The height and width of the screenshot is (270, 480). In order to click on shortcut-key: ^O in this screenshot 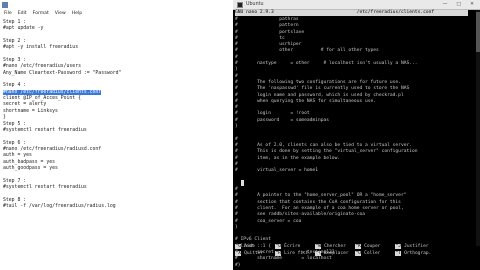, I will do `click(278, 246)`.